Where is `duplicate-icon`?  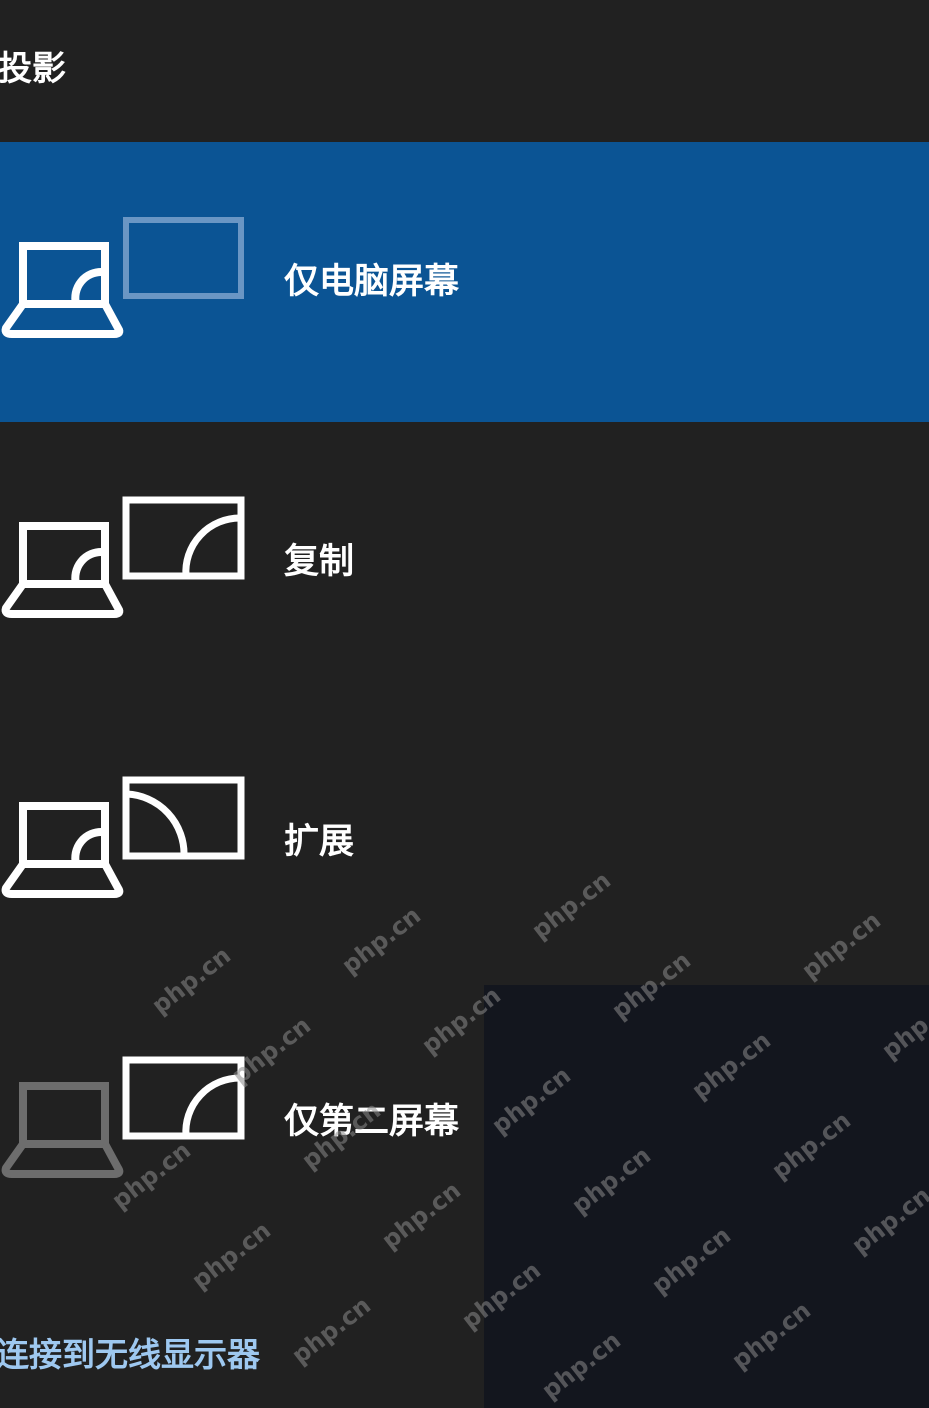
duplicate-icon is located at coordinates (123, 557).